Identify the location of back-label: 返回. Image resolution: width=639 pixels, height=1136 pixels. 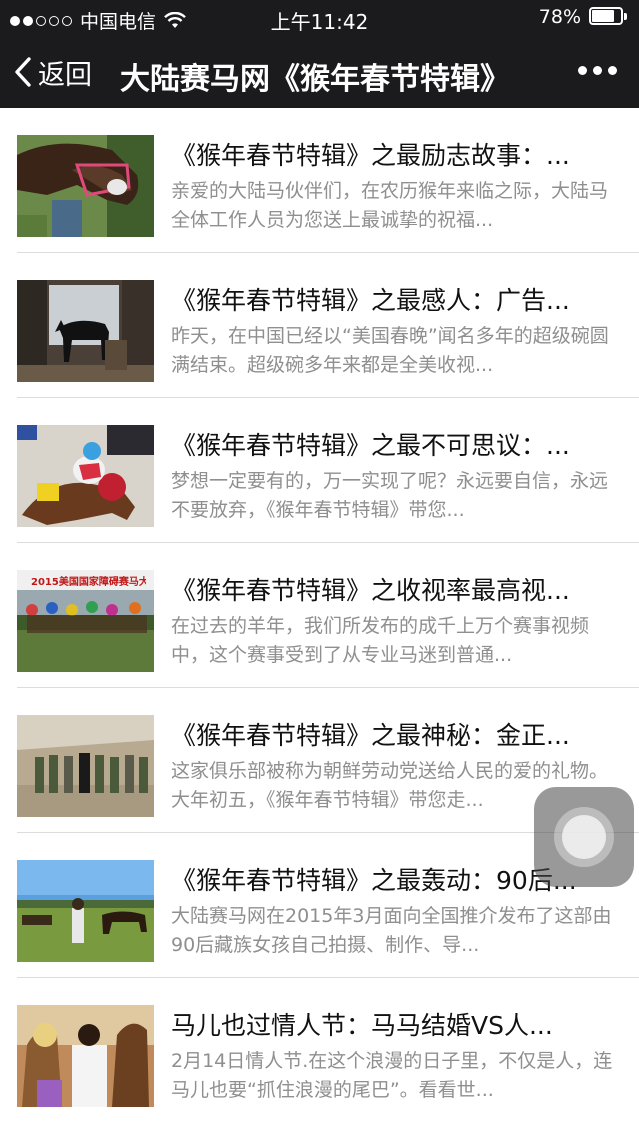
(65, 75).